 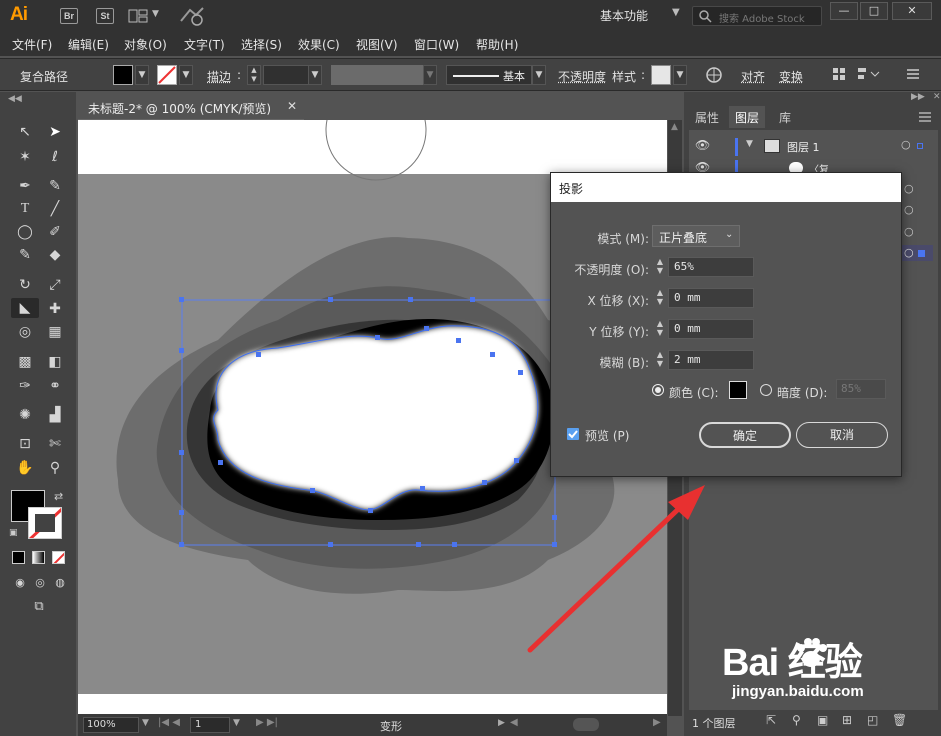 What do you see at coordinates (55, 132) in the screenshot?
I see `direct-selection-tool-icon: ➤` at bounding box center [55, 132].